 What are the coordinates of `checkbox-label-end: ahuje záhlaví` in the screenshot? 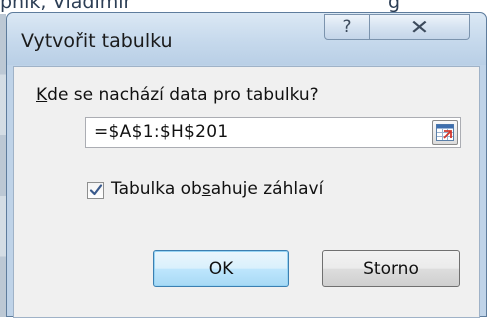 It's located at (267, 189).